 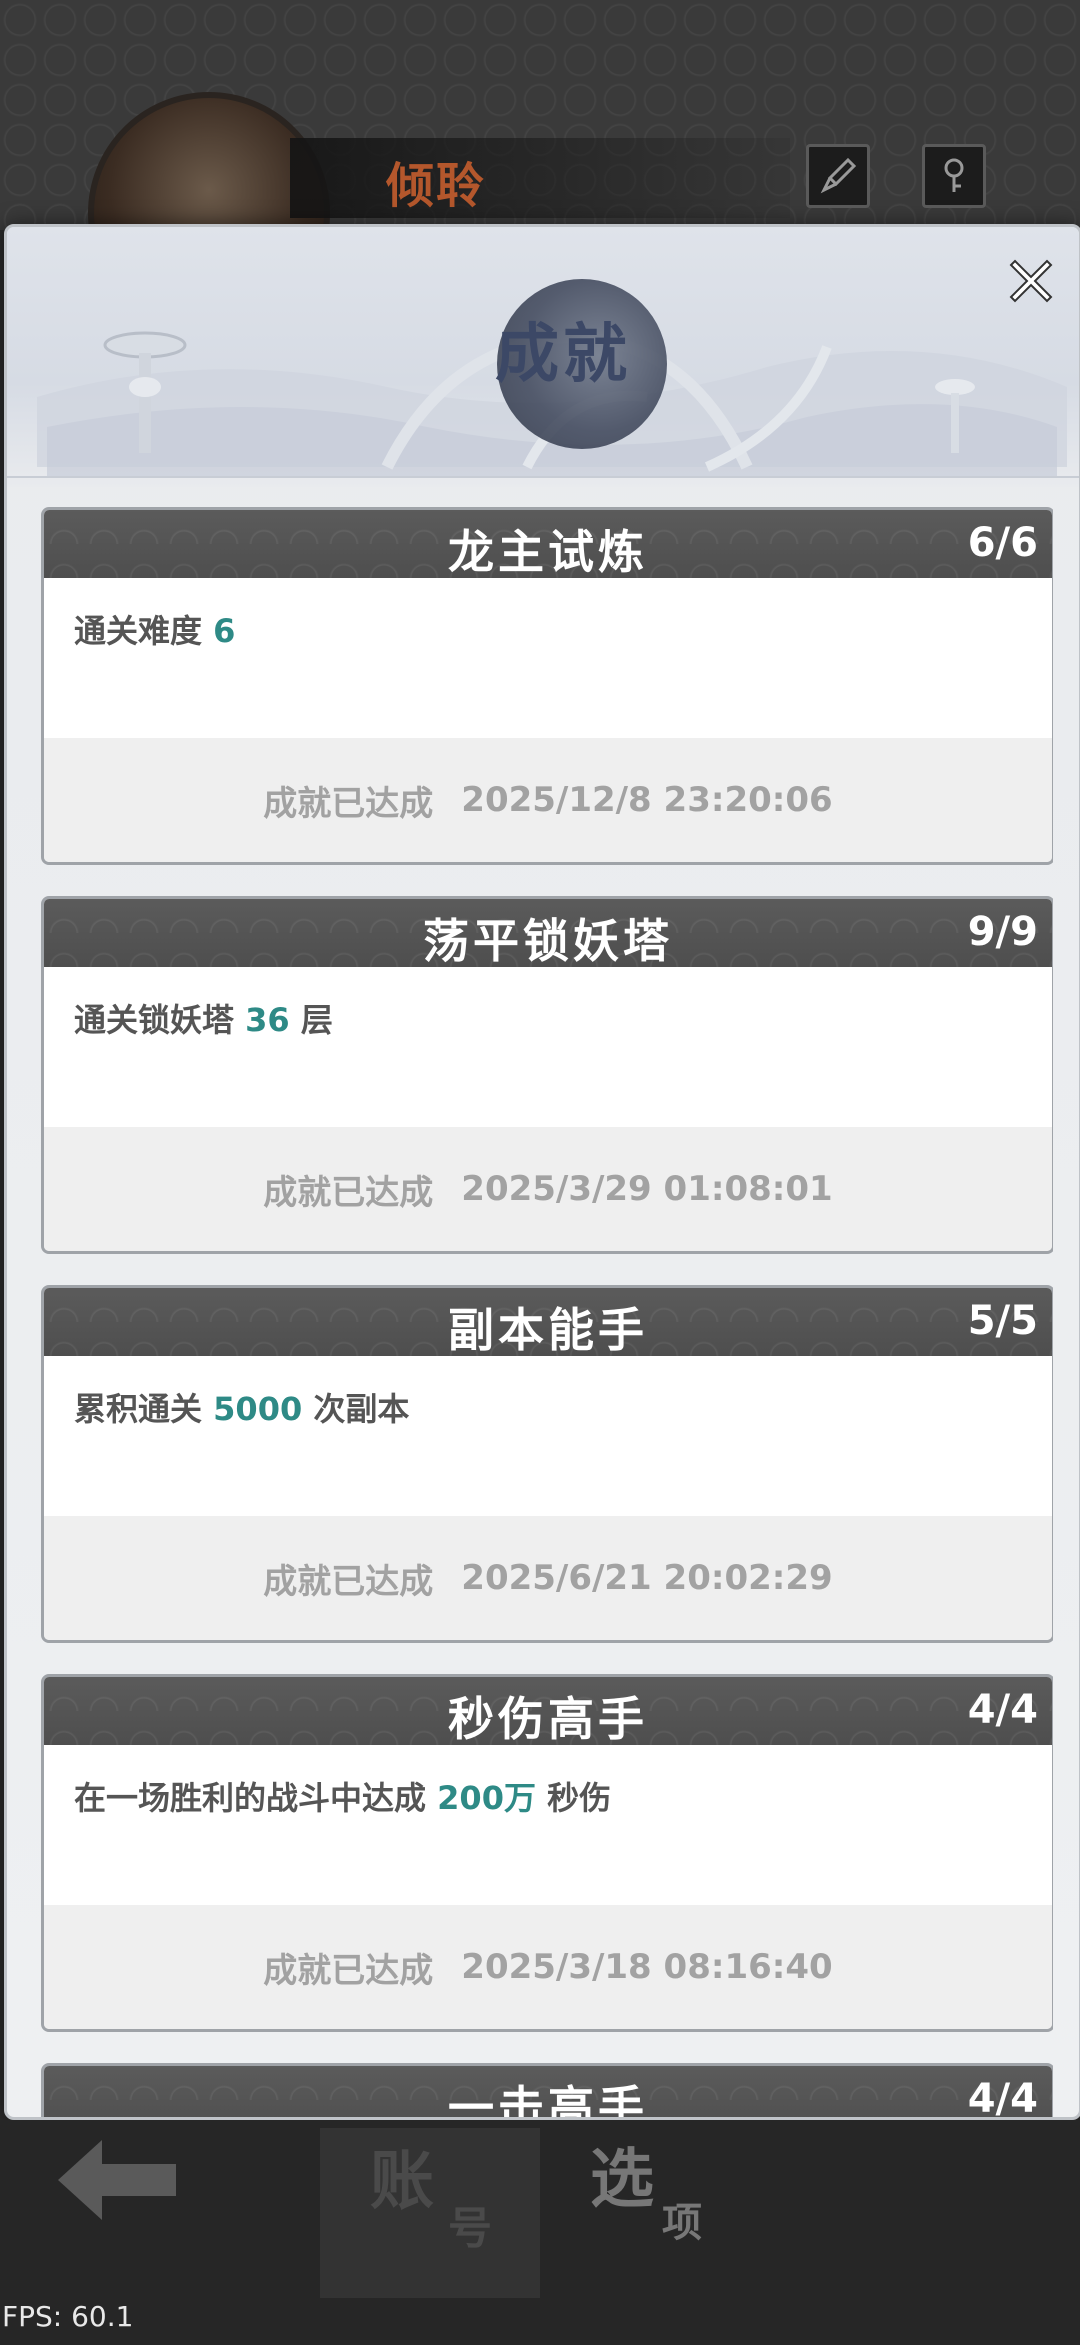 I want to click on desc-text: 在一场胜利的战斗中达成, so click(x=256, y=1798).